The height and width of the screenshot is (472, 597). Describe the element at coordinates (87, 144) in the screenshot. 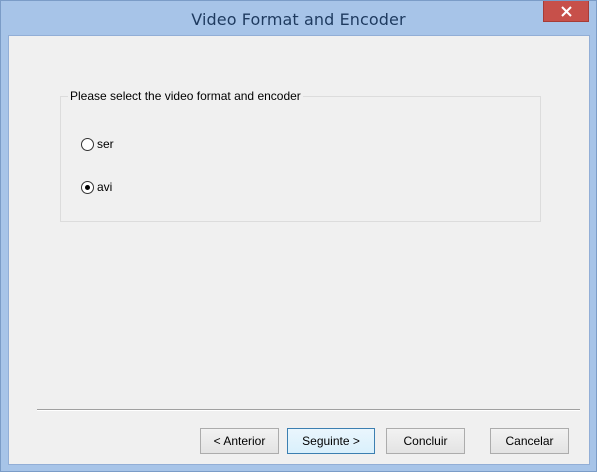

I see `radio-ser-circle` at that location.